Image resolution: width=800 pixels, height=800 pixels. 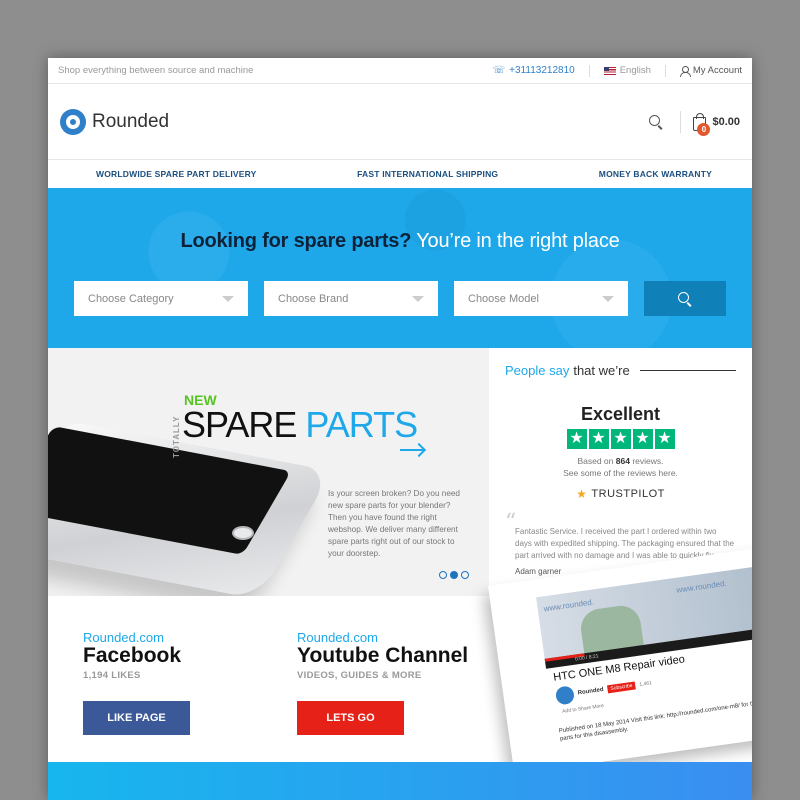 What do you see at coordinates (717, 70) in the screenshot?
I see `account-label: My Account` at bounding box center [717, 70].